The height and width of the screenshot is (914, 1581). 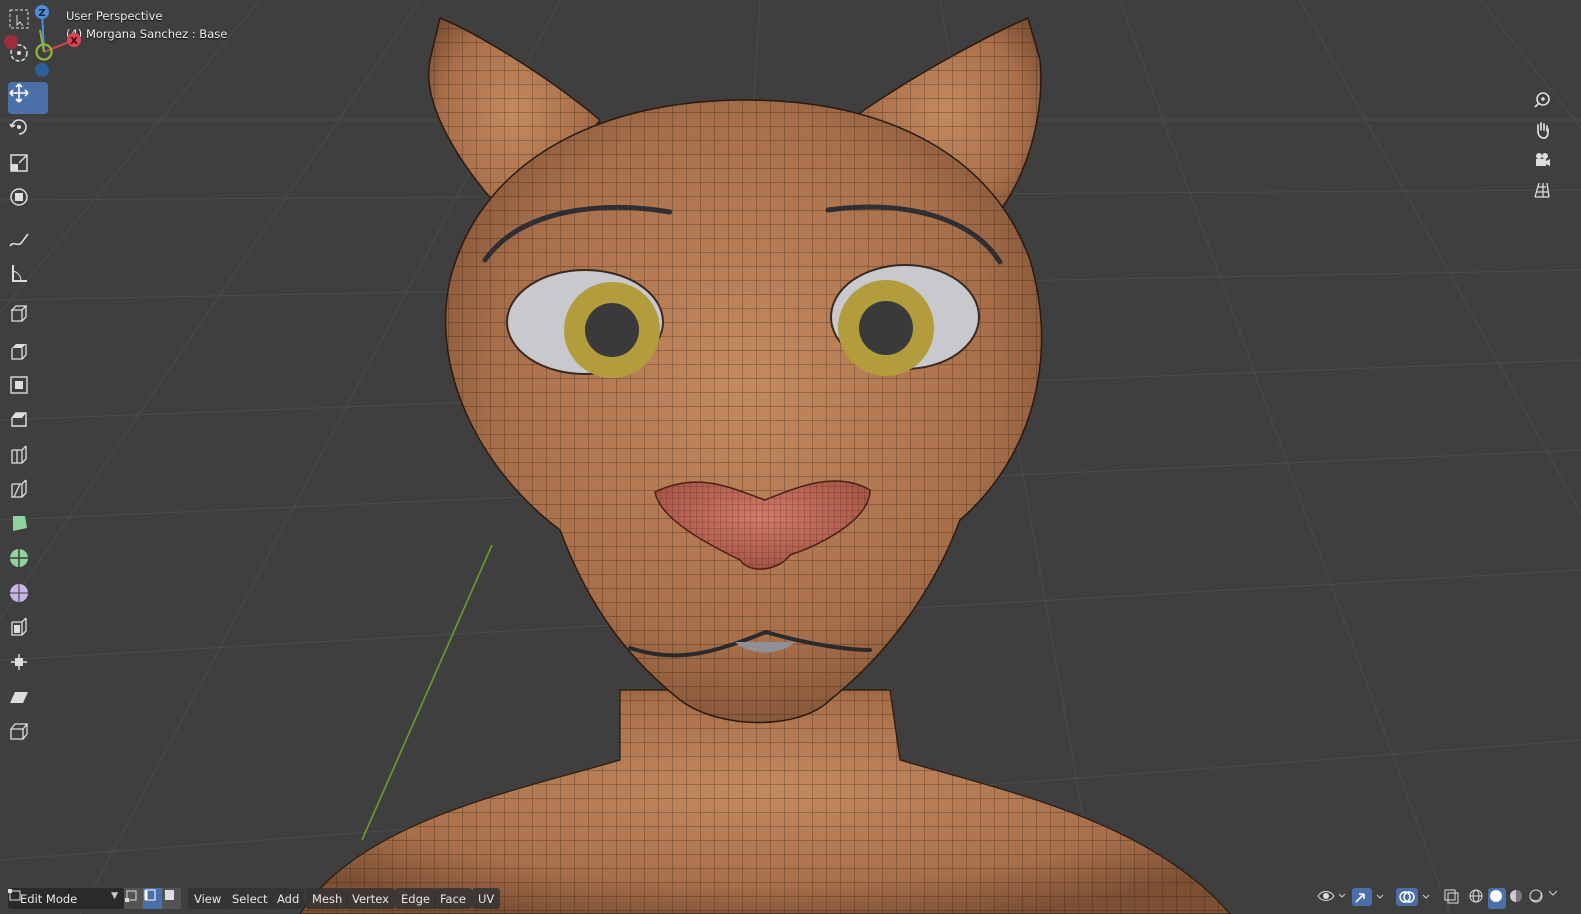 I want to click on bevel-icon, so click(x=19, y=419).